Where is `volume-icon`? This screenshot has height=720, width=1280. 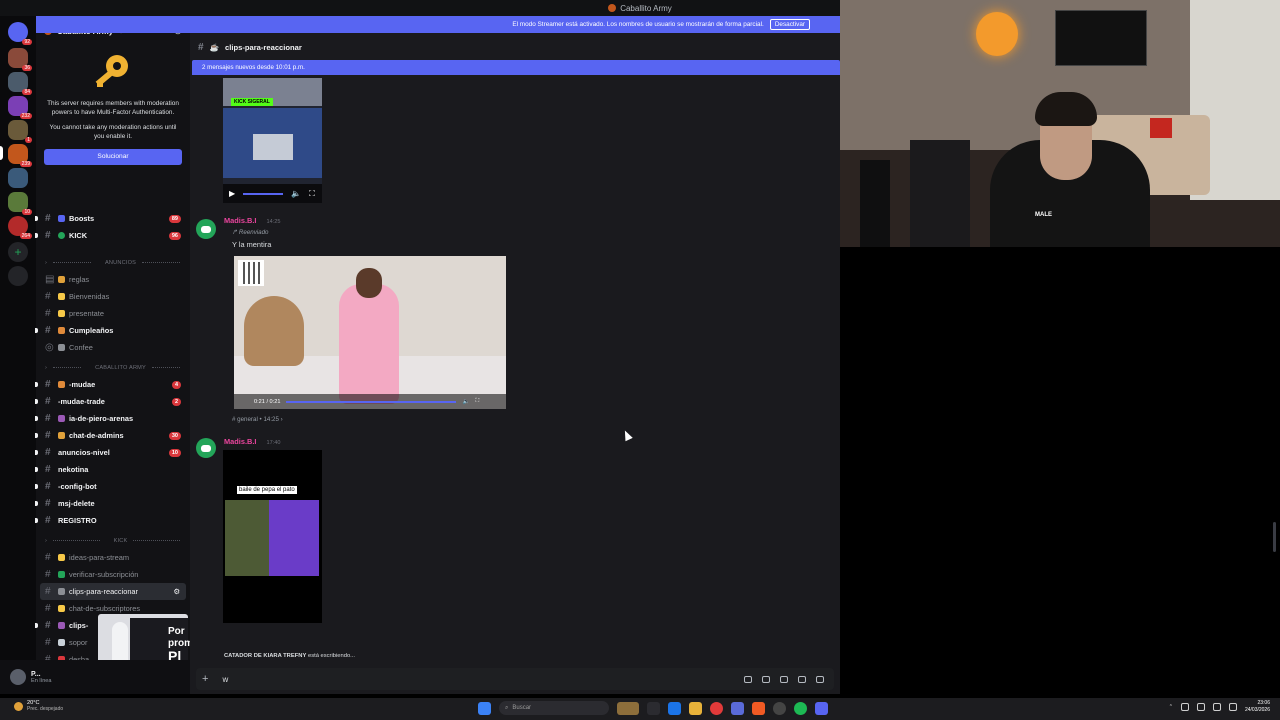 volume-icon is located at coordinates (1232, 707).